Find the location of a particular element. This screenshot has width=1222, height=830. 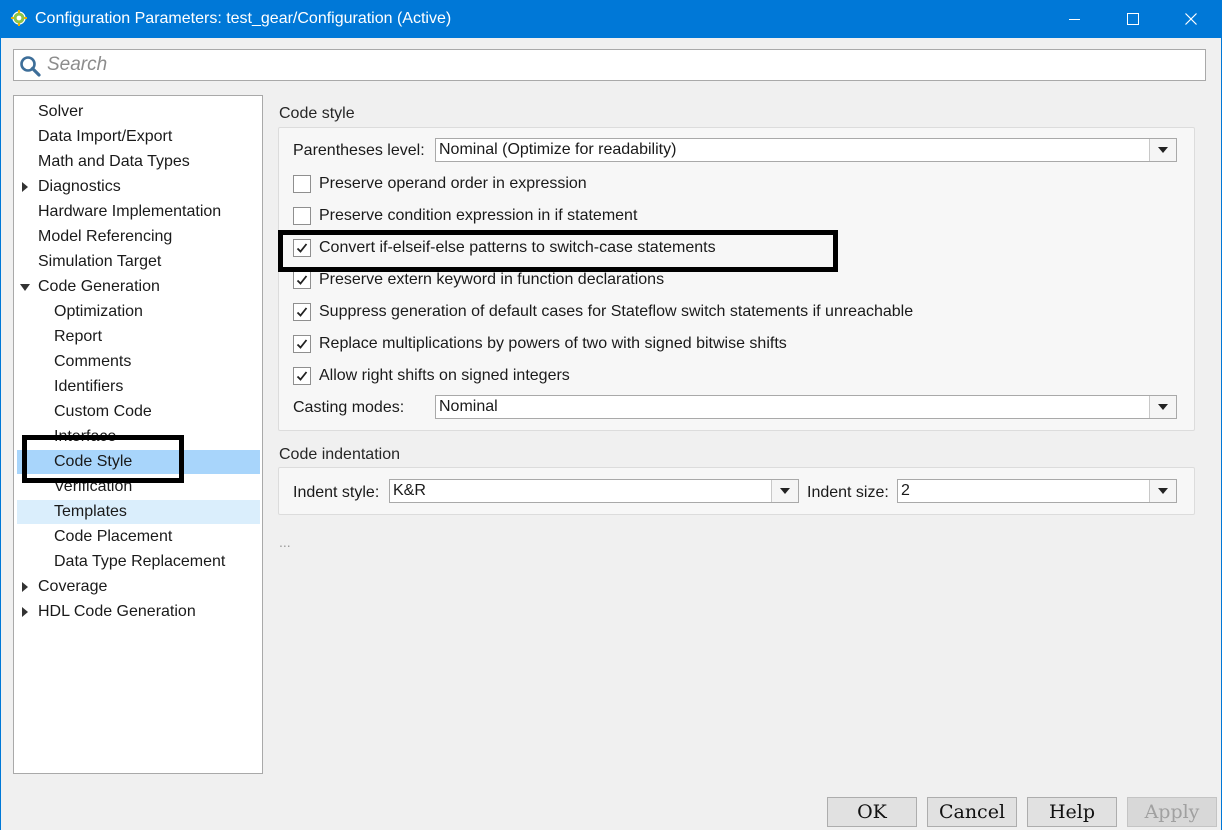

casting-modes-label: Casting modes: is located at coordinates (349, 407).